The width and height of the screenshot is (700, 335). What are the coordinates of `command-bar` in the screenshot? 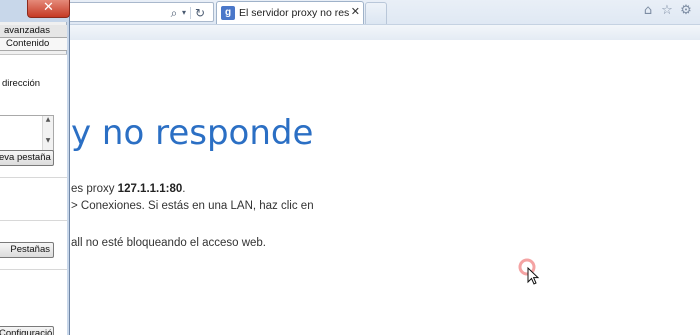 It's located at (385, 32).